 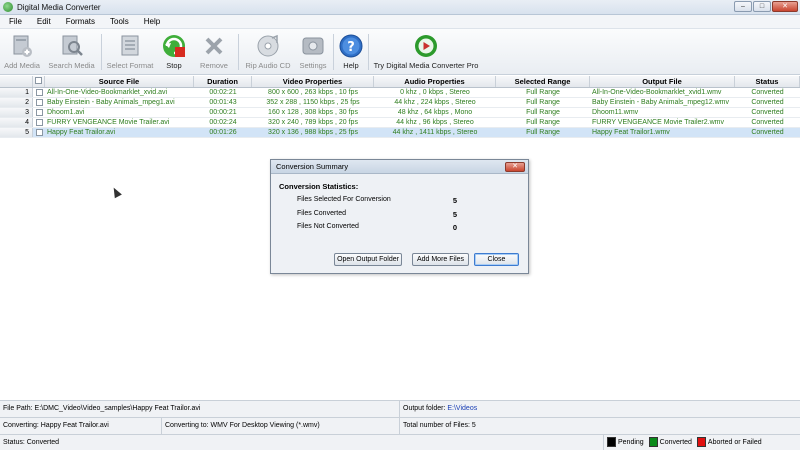 What do you see at coordinates (118, 21) in the screenshot?
I see `menu-tools: Tools` at bounding box center [118, 21].